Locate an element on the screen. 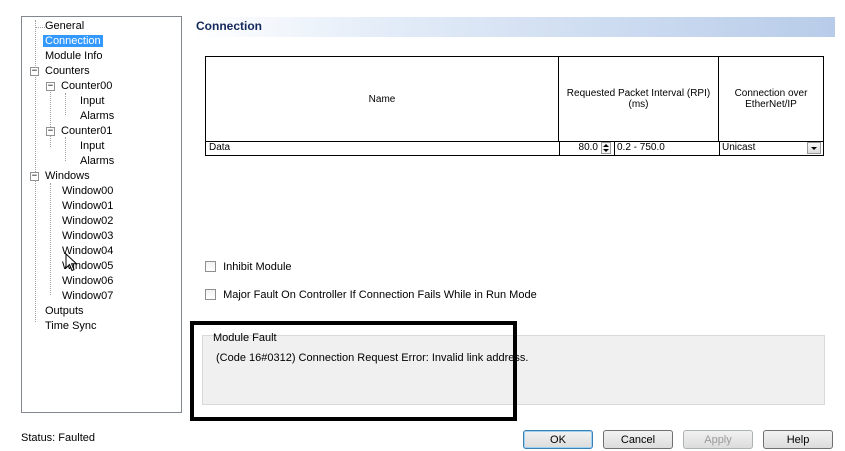 The height and width of the screenshot is (451, 845). tree-item-windows: − Windows is located at coordinates (59, 176).